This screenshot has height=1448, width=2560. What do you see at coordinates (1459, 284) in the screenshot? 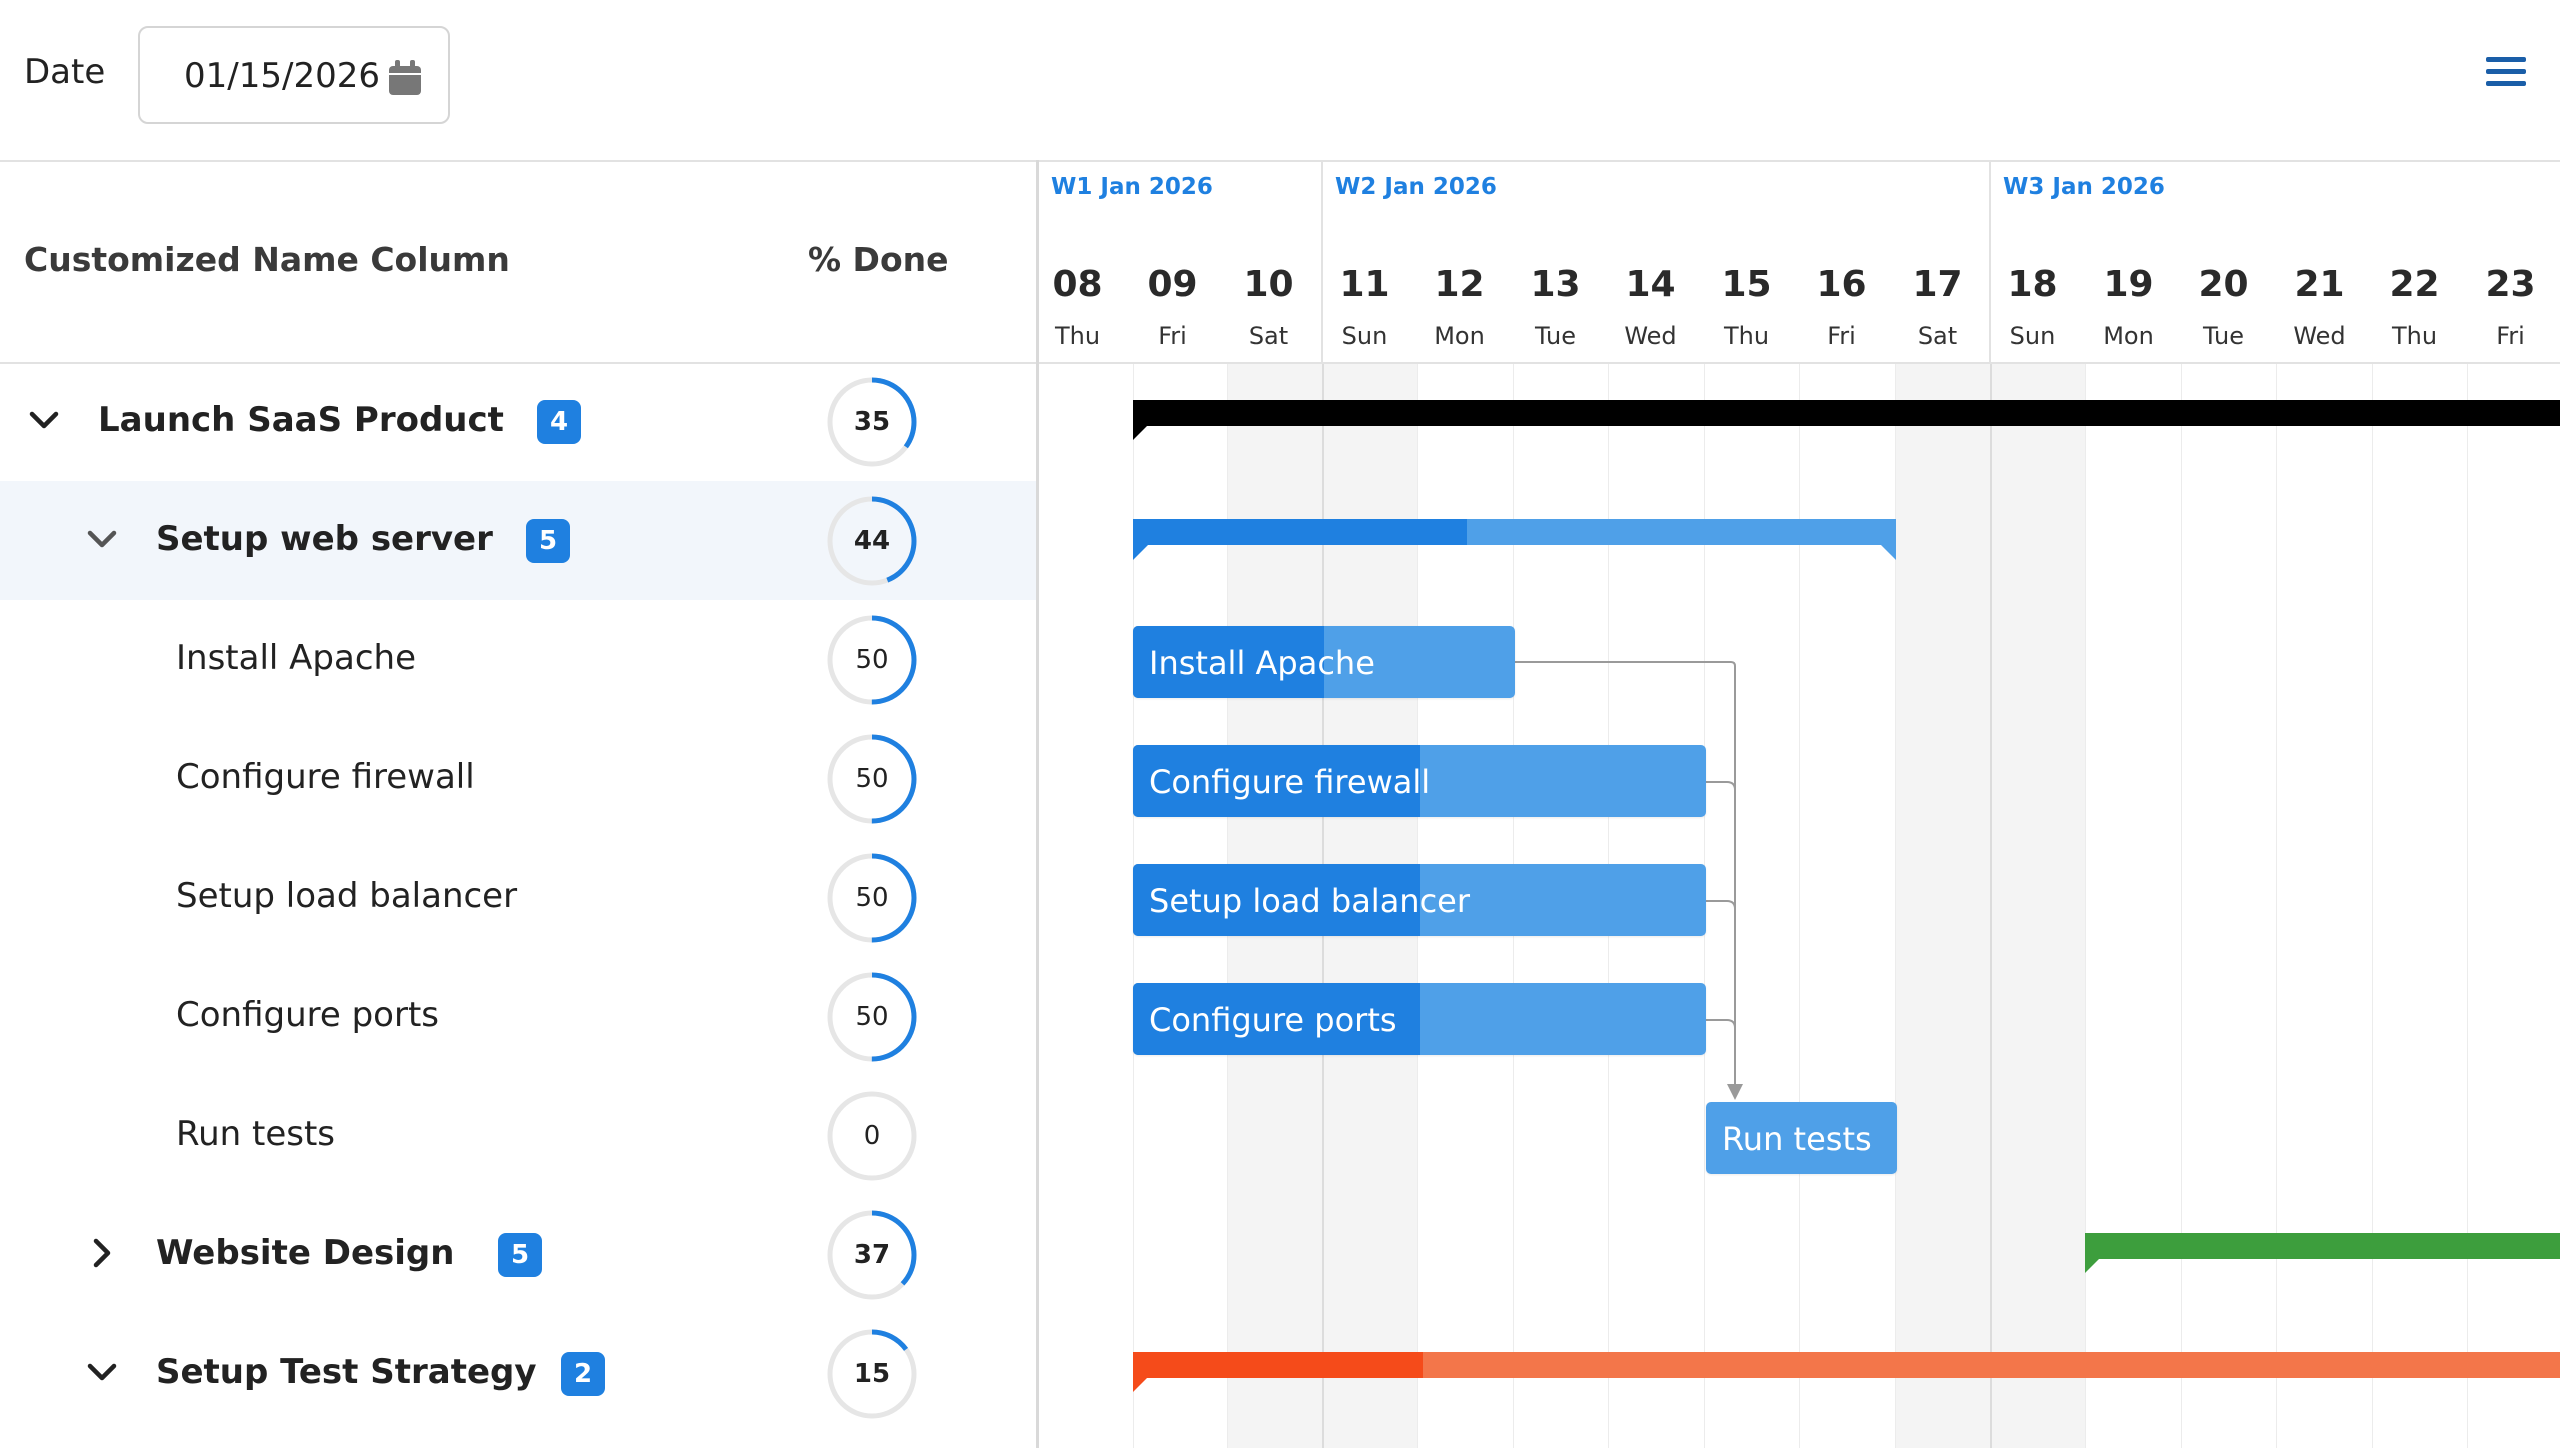
I see `day-number: 12` at bounding box center [1459, 284].